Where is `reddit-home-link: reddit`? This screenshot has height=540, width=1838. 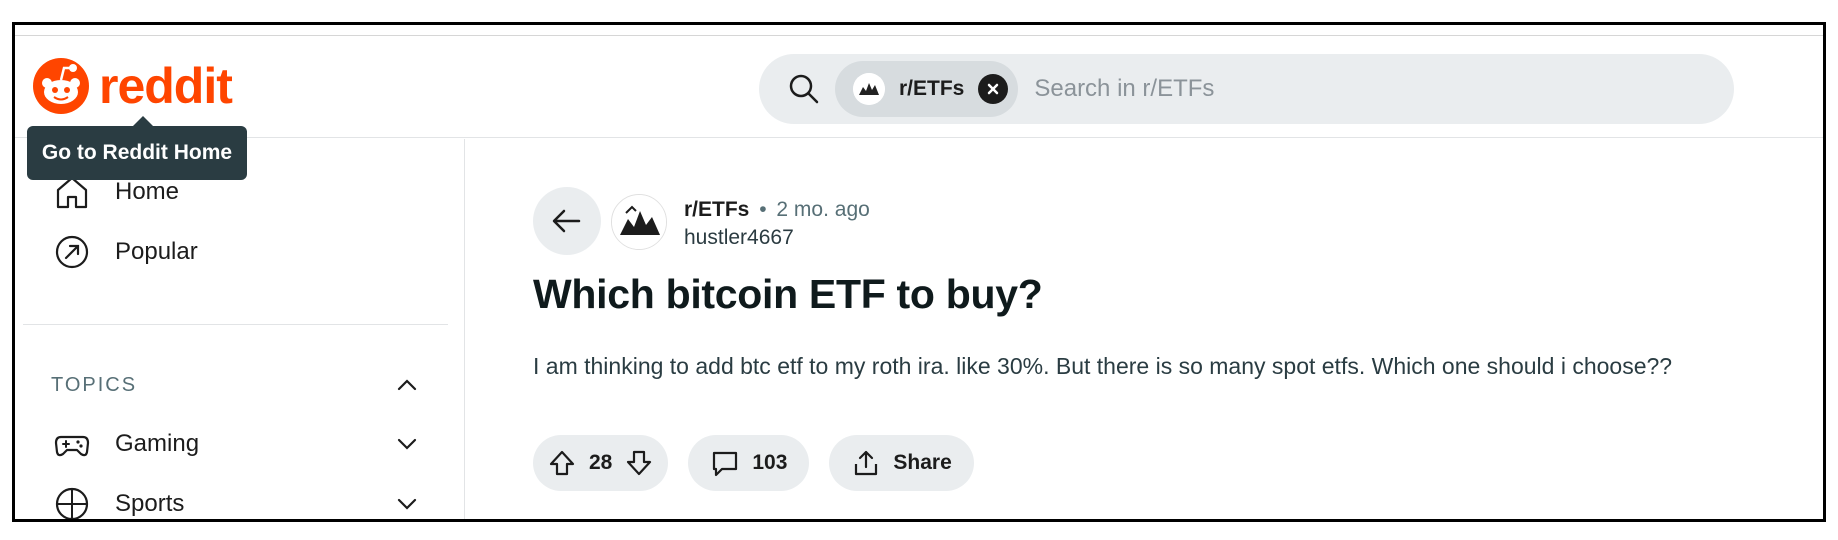 reddit-home-link: reddit is located at coordinates (133, 86).